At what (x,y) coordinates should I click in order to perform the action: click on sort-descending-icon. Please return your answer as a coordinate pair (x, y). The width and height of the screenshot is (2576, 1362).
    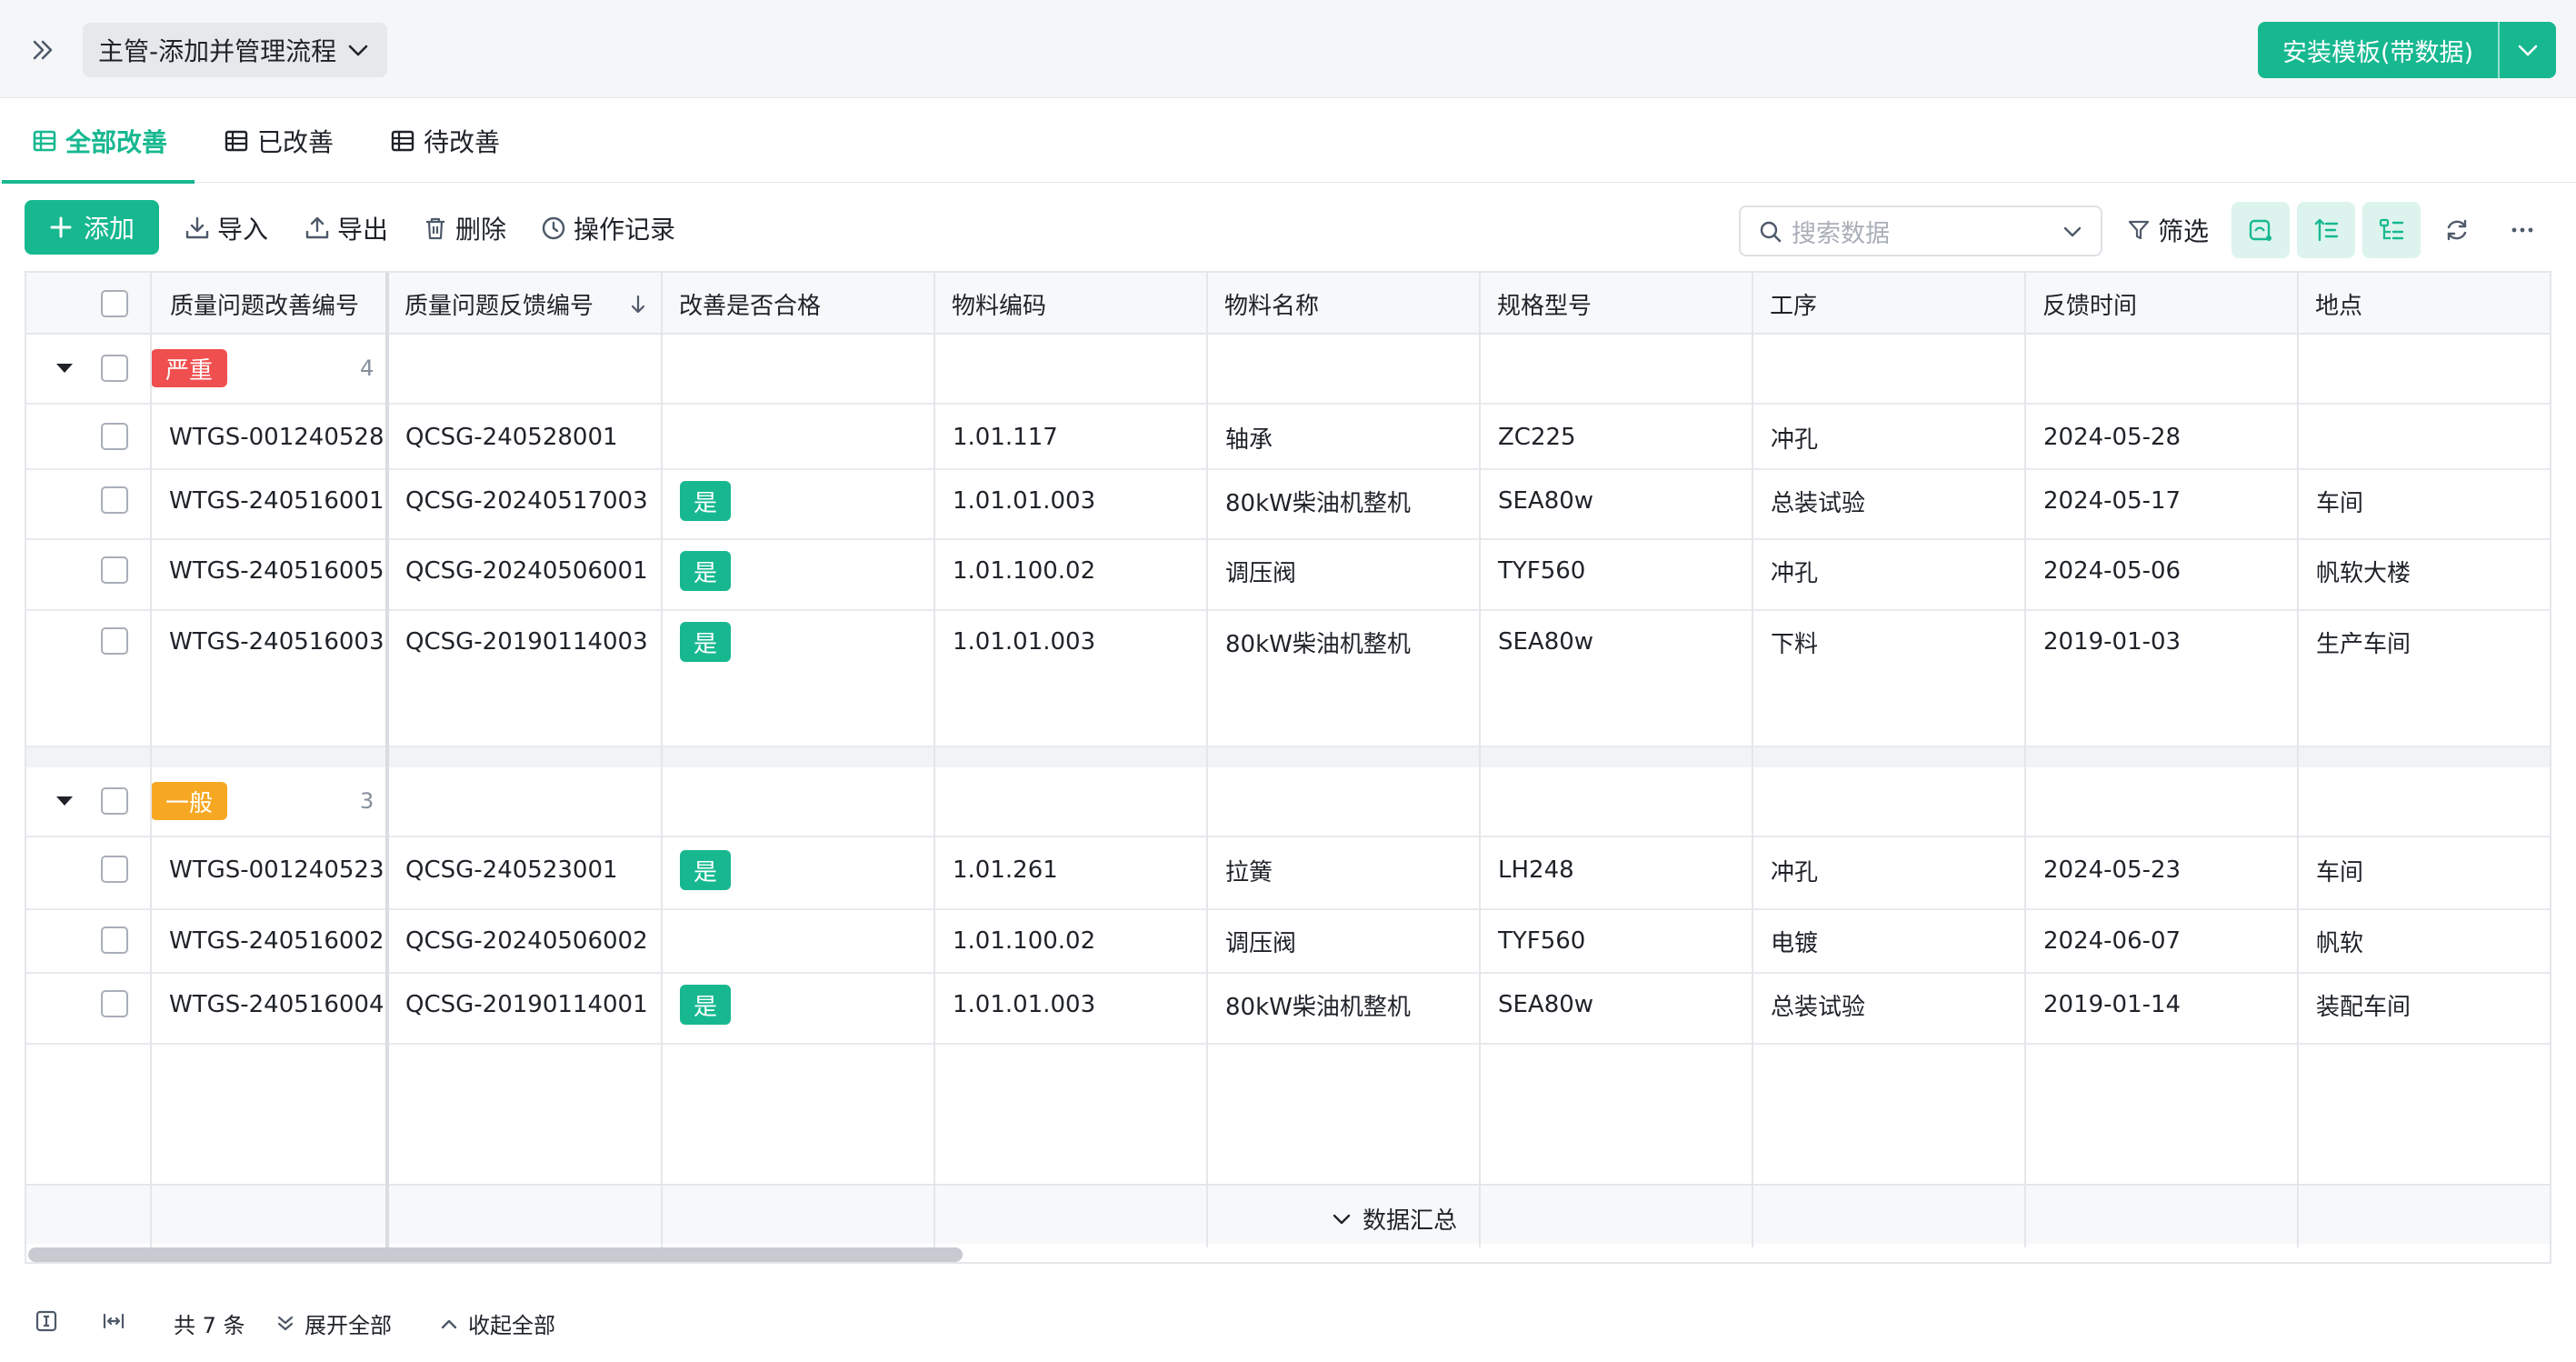
    Looking at the image, I should click on (638, 305).